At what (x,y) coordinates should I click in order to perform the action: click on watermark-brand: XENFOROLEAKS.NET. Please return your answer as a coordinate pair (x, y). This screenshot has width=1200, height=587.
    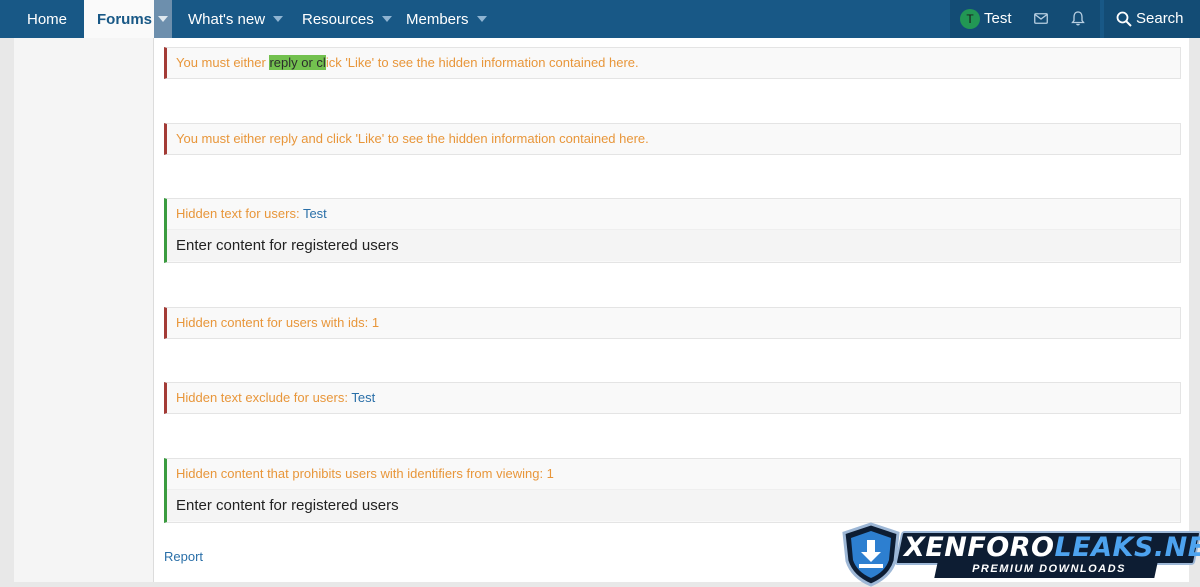
    Looking at the image, I should click on (1052, 547).